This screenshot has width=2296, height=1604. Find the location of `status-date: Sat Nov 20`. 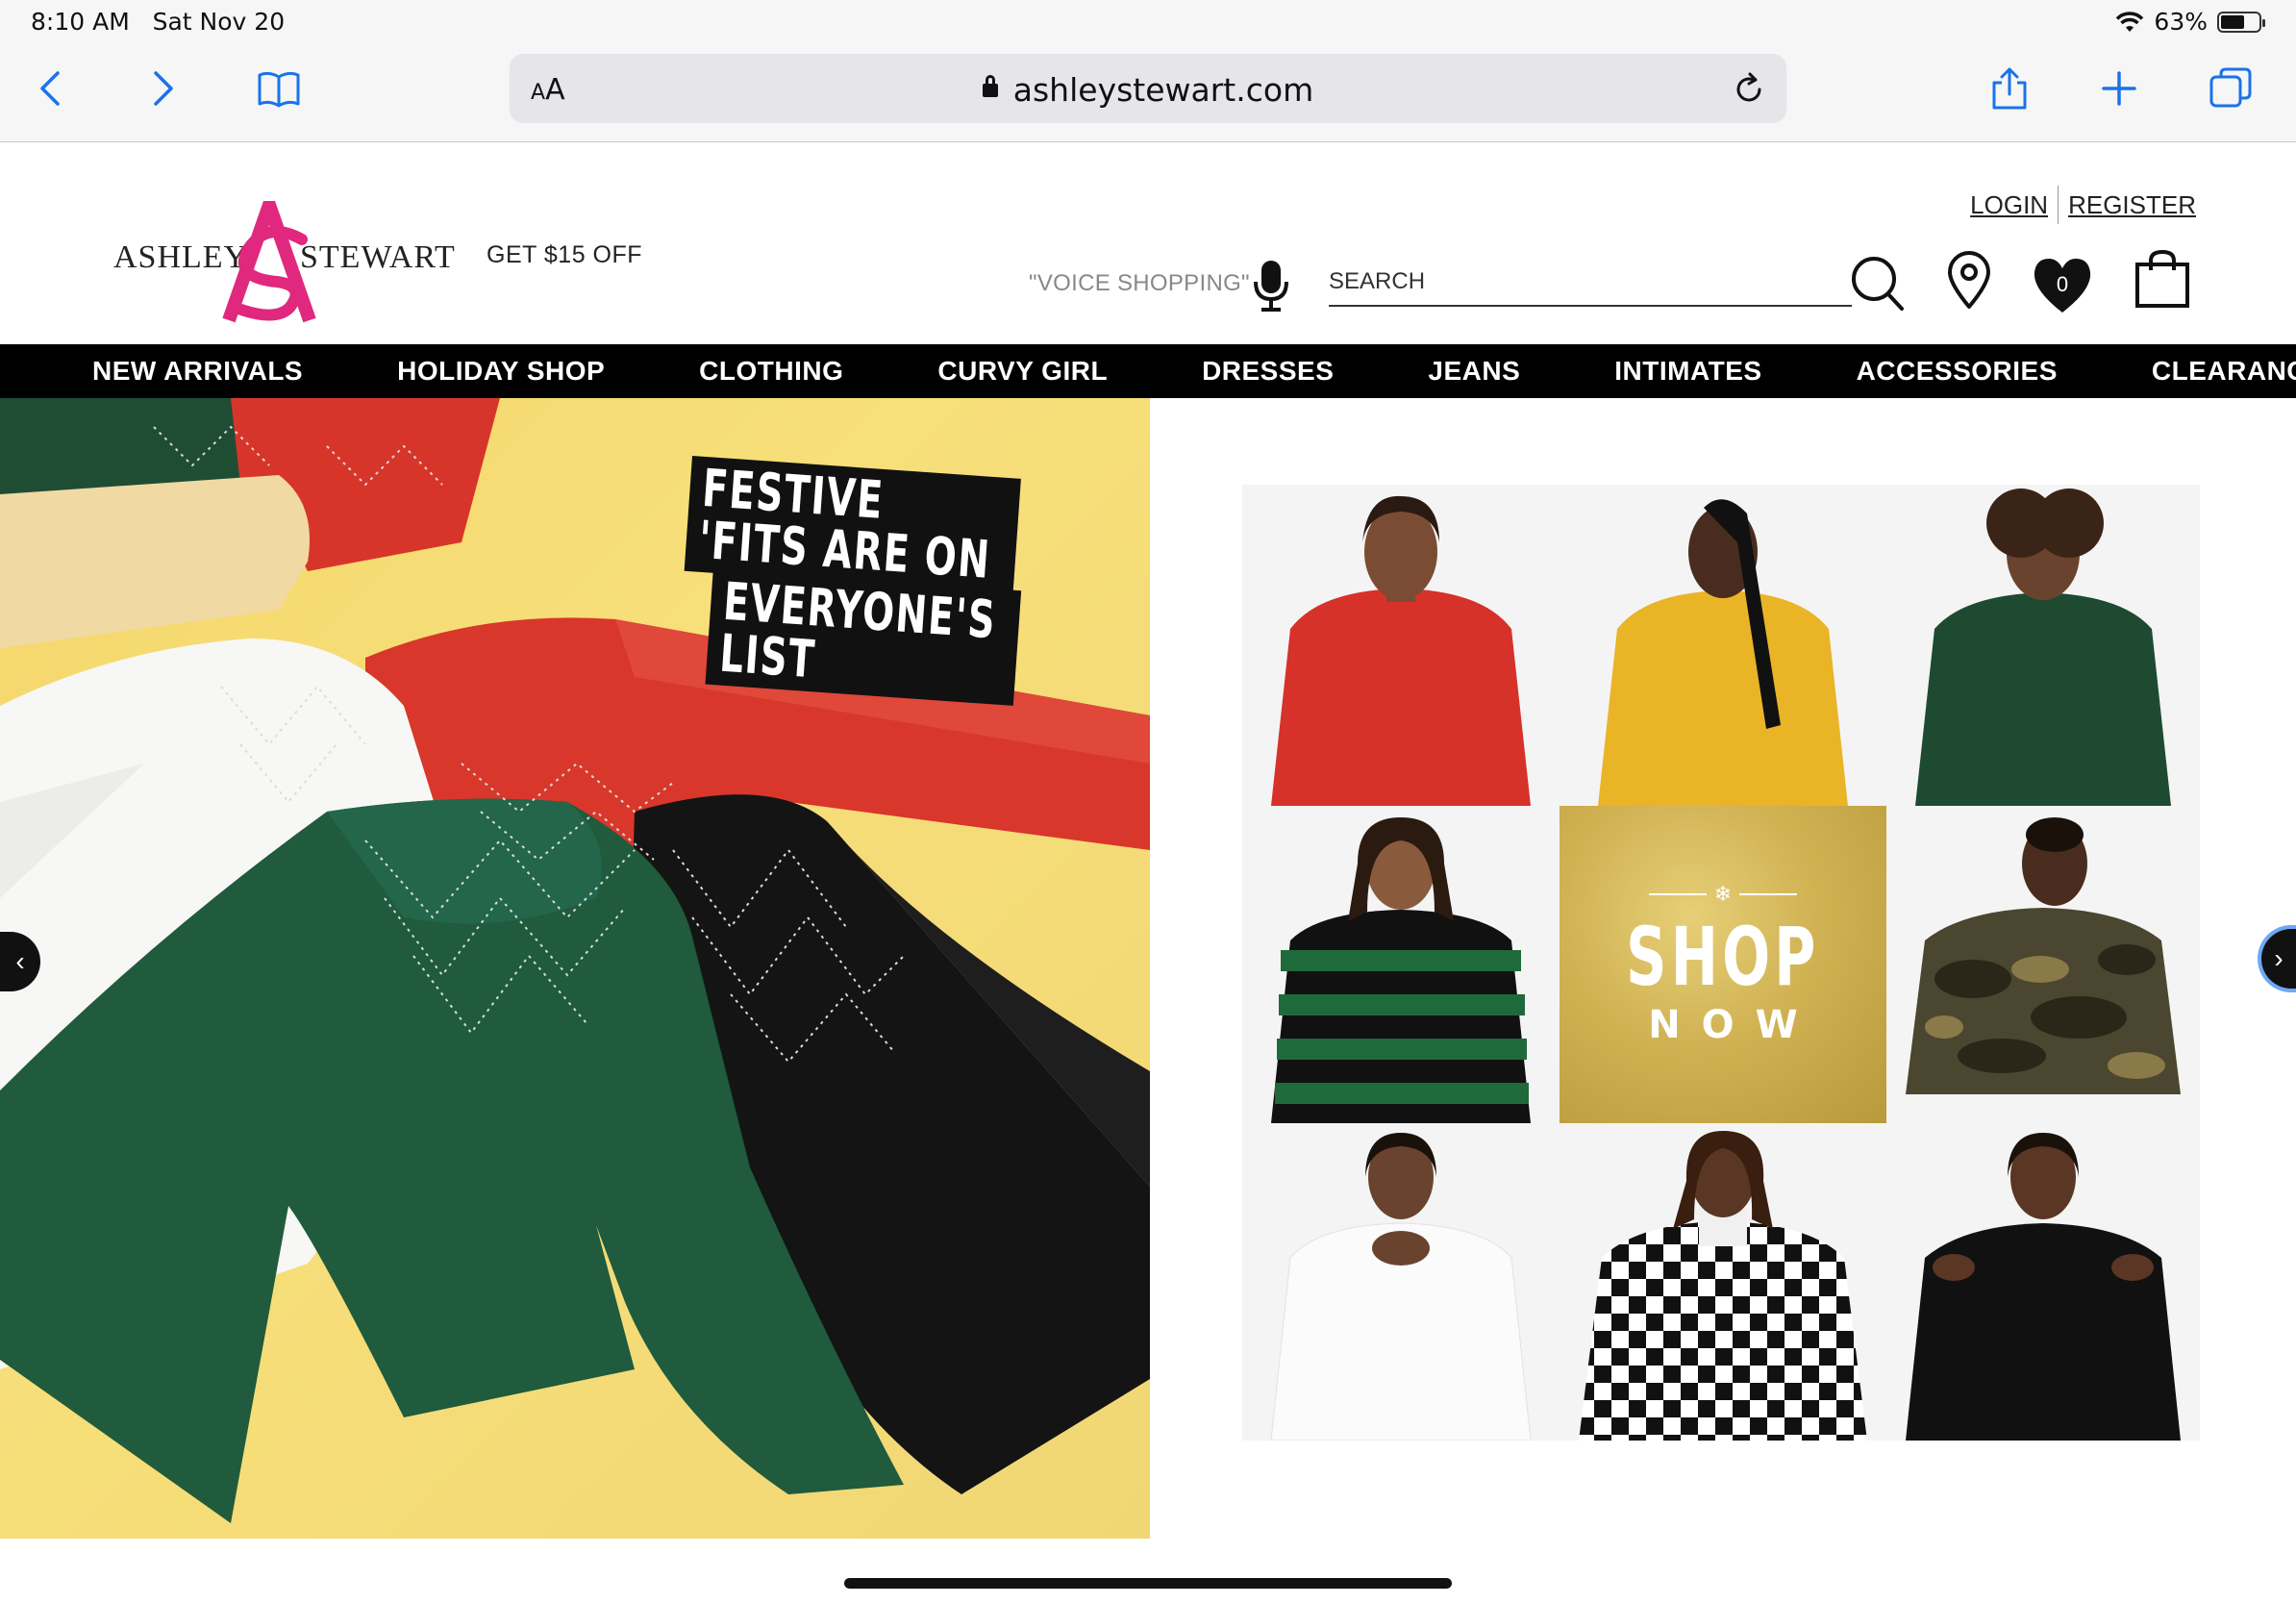

status-date: Sat Nov 20 is located at coordinates (219, 22).